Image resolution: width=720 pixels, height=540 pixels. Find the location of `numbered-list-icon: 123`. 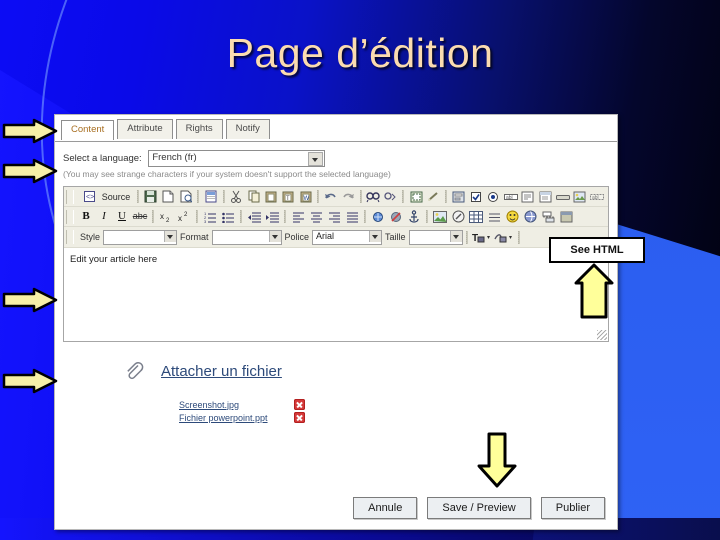

numbered-list-icon: 123 is located at coordinates (210, 216).